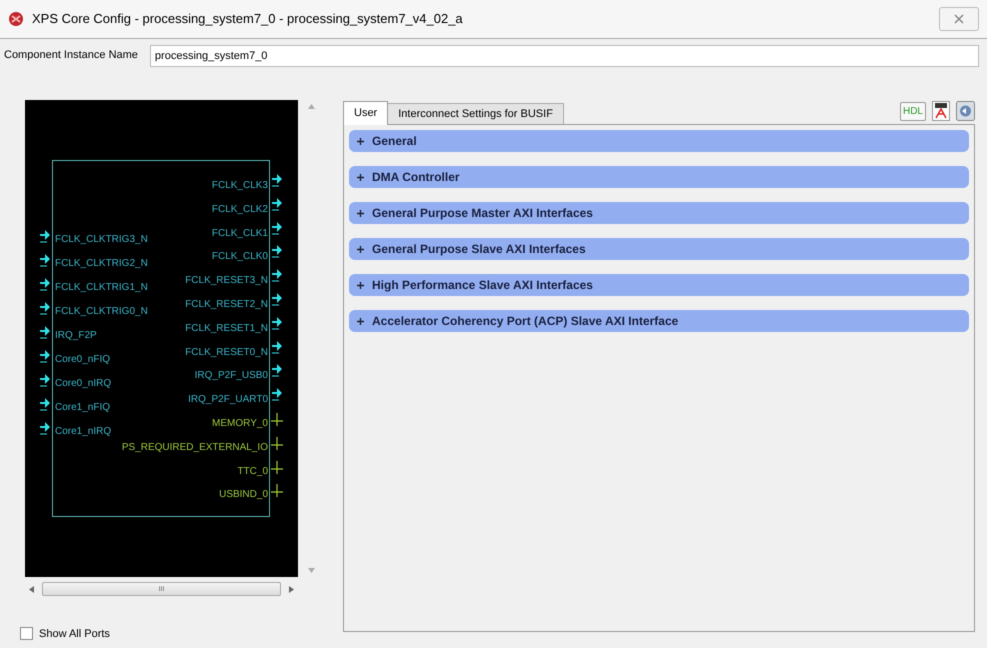 Image resolution: width=987 pixels, height=648 pixels. Describe the element at coordinates (659, 177) in the screenshot. I see `section-header: DMA Controller` at that location.